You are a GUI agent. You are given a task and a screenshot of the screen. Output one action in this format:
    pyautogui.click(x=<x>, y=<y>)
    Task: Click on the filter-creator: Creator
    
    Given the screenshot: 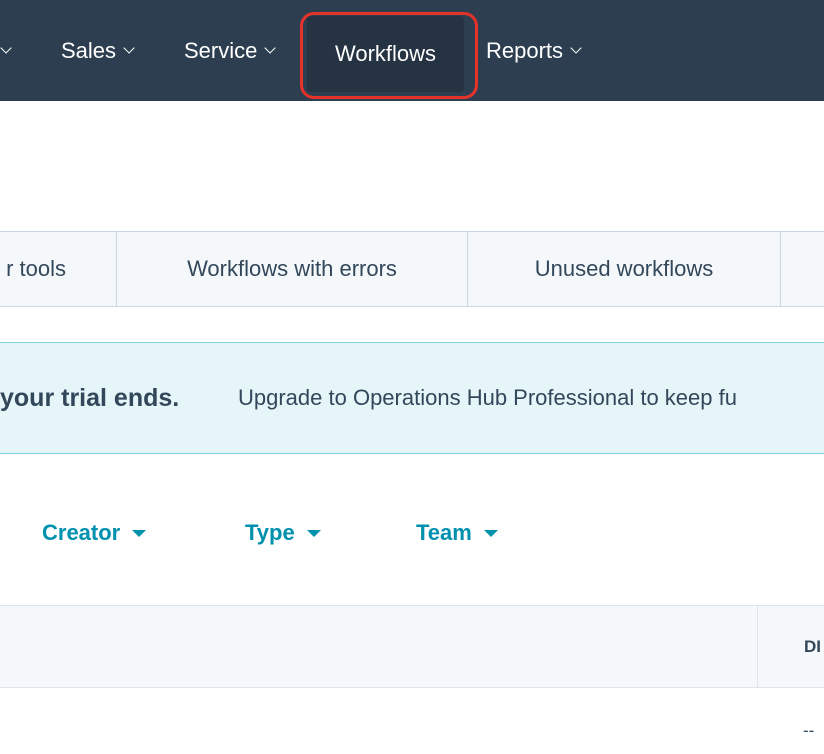 What is the action you would take?
    pyautogui.click(x=94, y=533)
    